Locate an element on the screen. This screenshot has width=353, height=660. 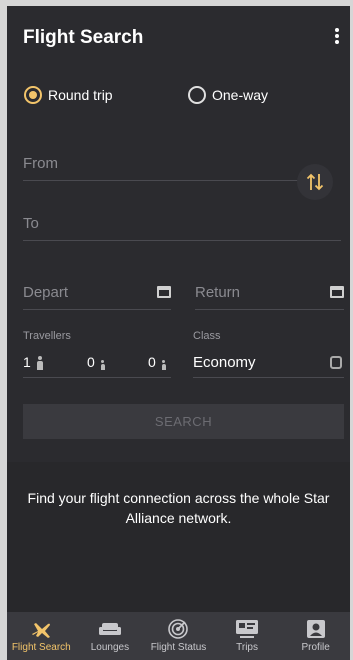
from-placeholder: From is located at coordinates (40, 163).